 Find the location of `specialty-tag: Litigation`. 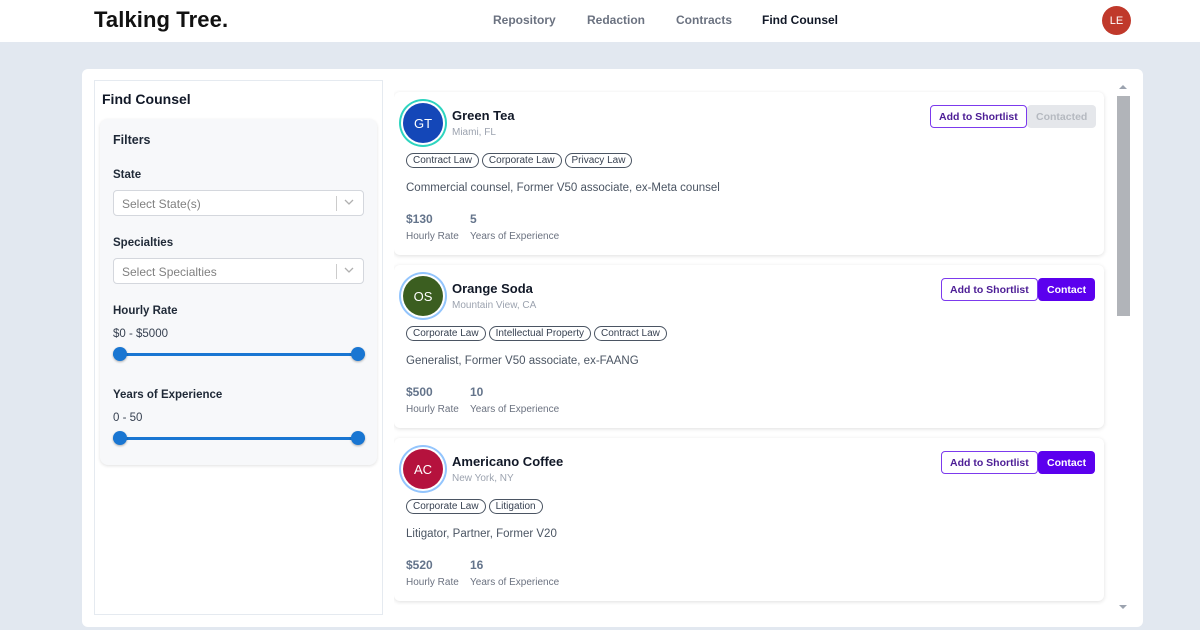

specialty-tag: Litigation is located at coordinates (515, 506).